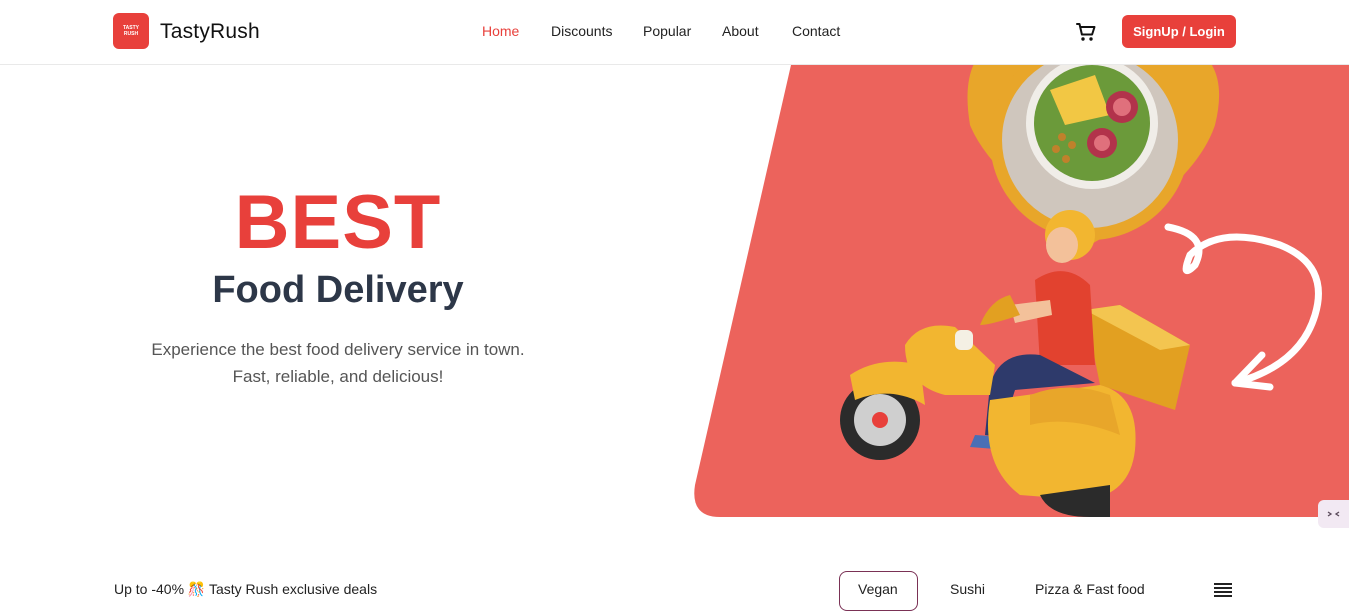 The height and width of the screenshot is (611, 1349). Describe the element at coordinates (967, 589) in the screenshot. I see `category-tab-sushi: Sushi` at that location.